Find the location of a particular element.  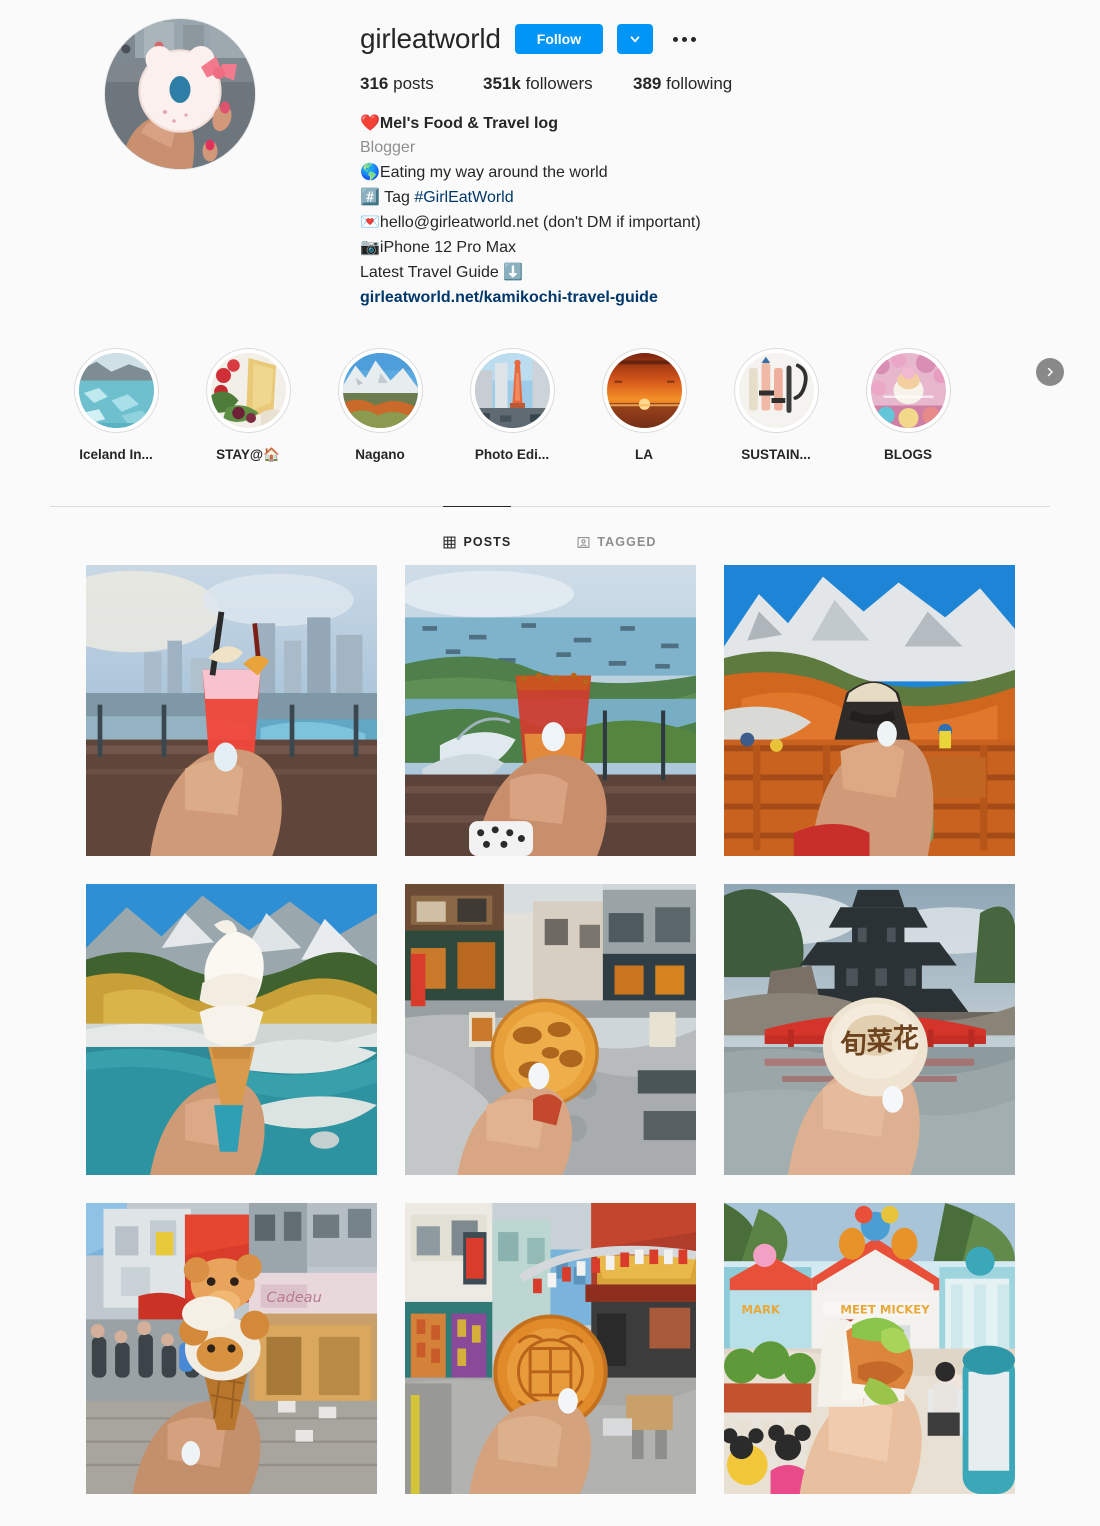

post-thumbnail: MEET MICKEY MARK is located at coordinates (869, 1348).